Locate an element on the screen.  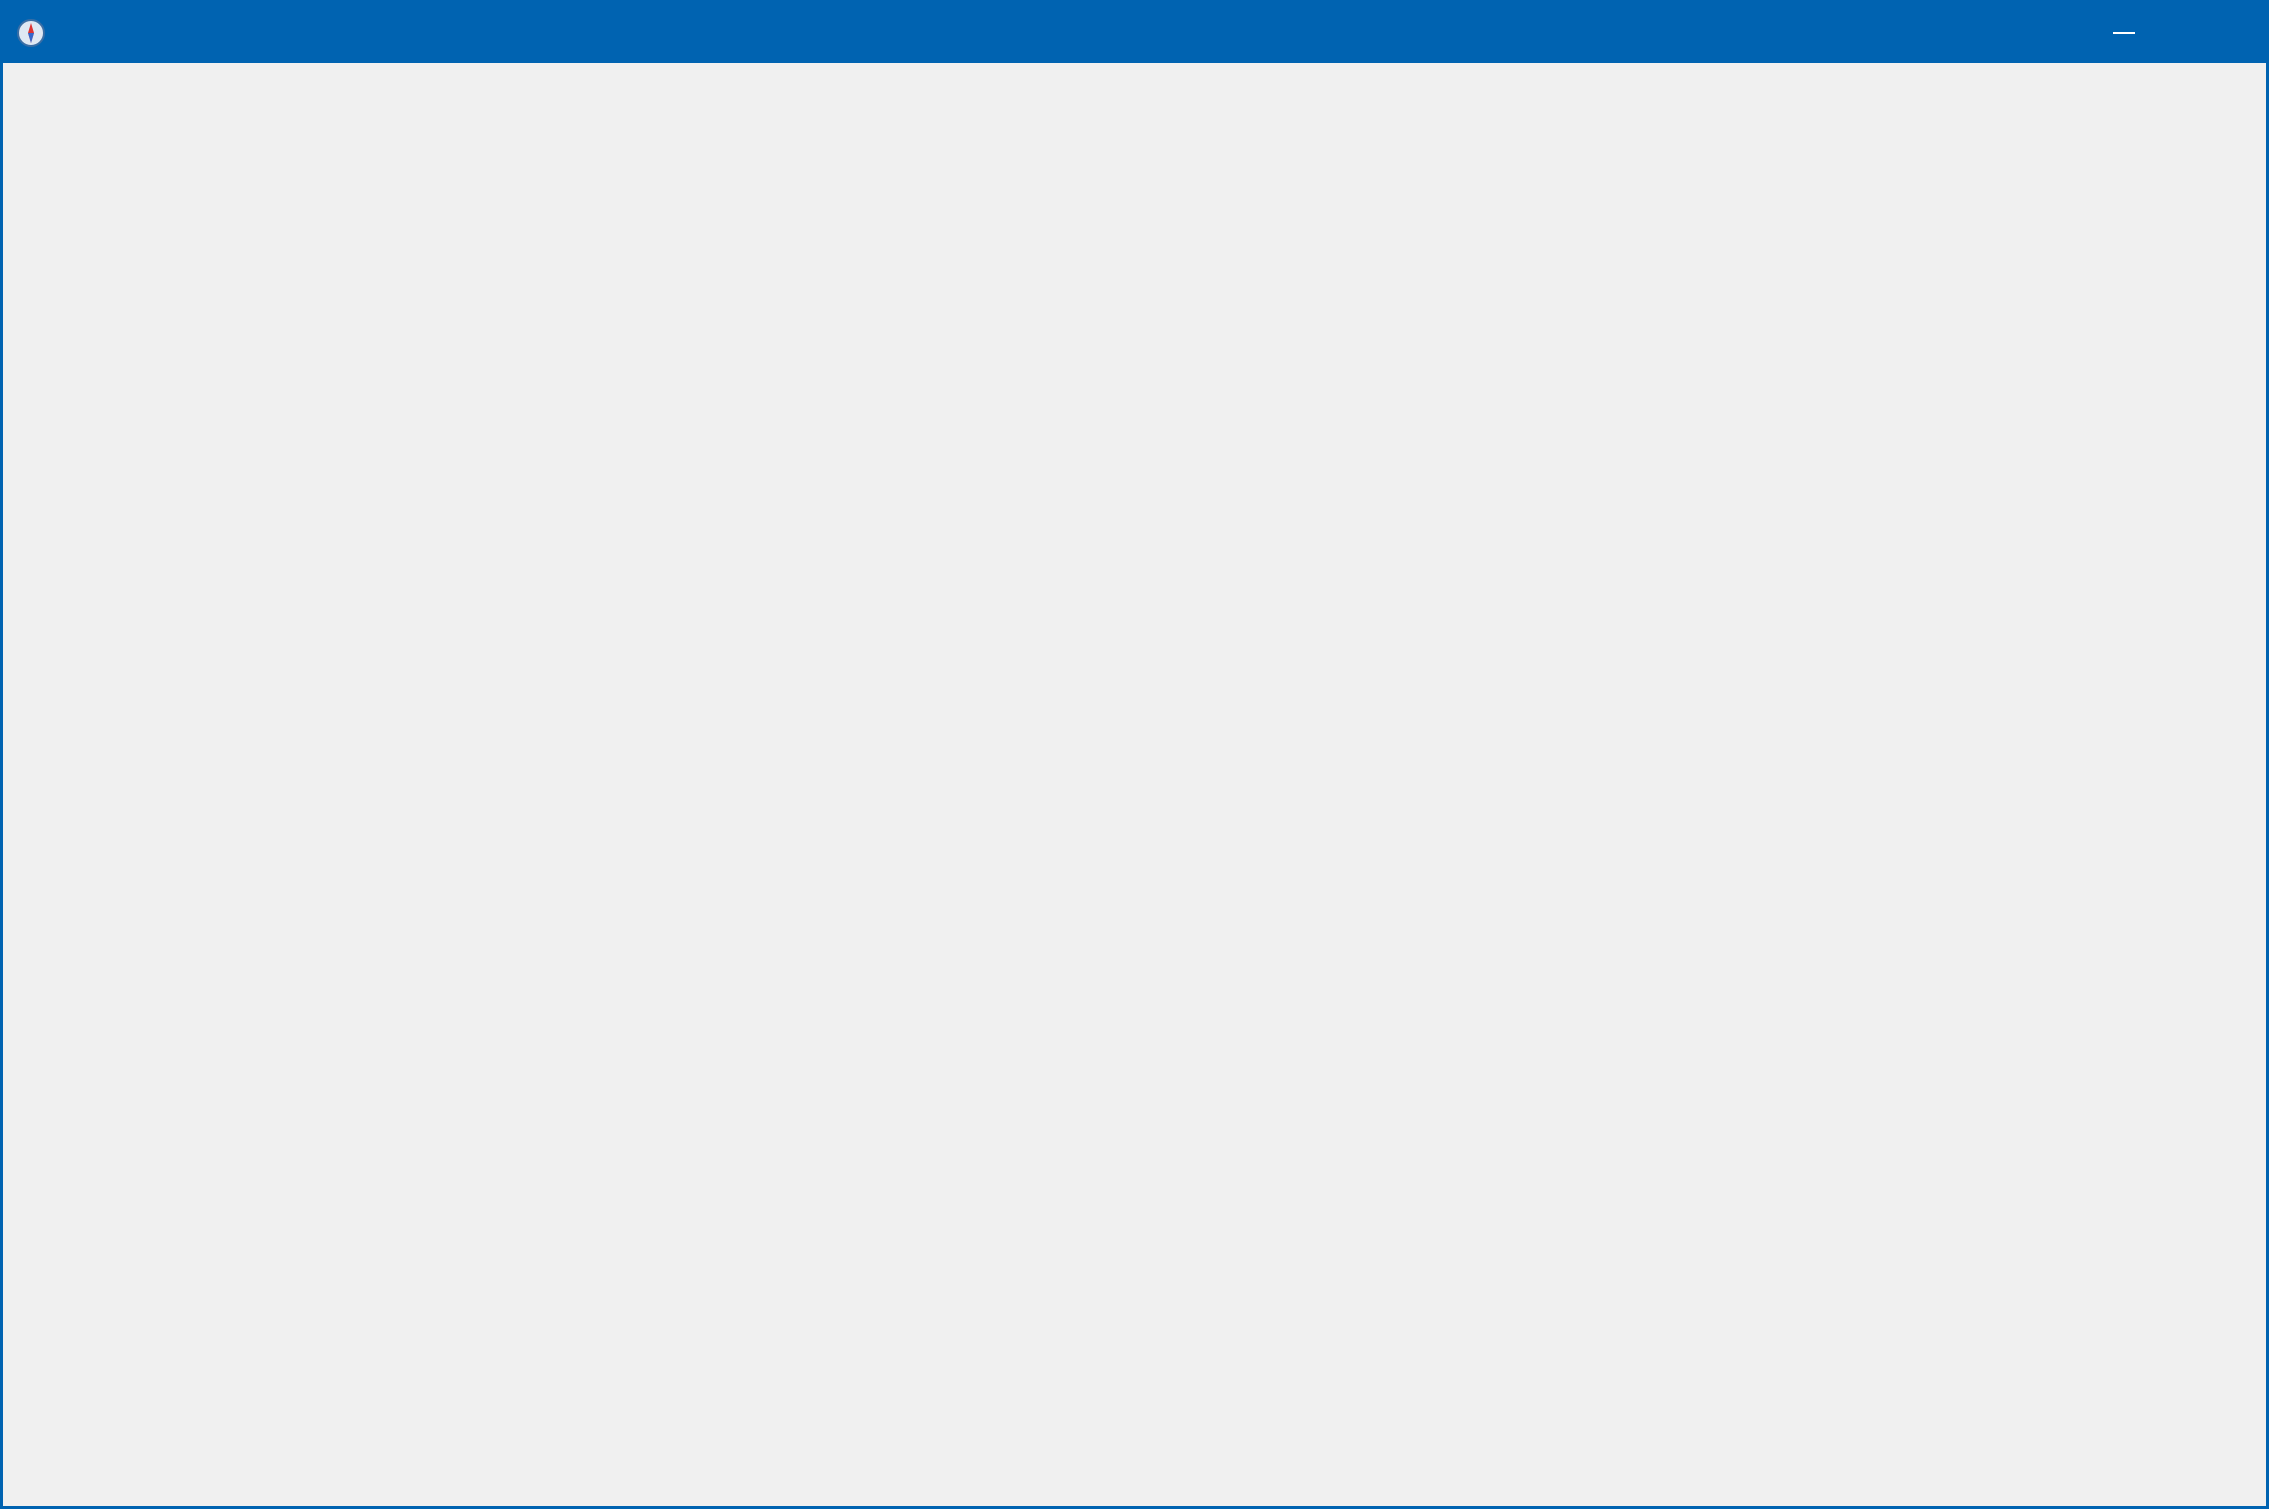
minimize-button is located at coordinates (2124, 33).